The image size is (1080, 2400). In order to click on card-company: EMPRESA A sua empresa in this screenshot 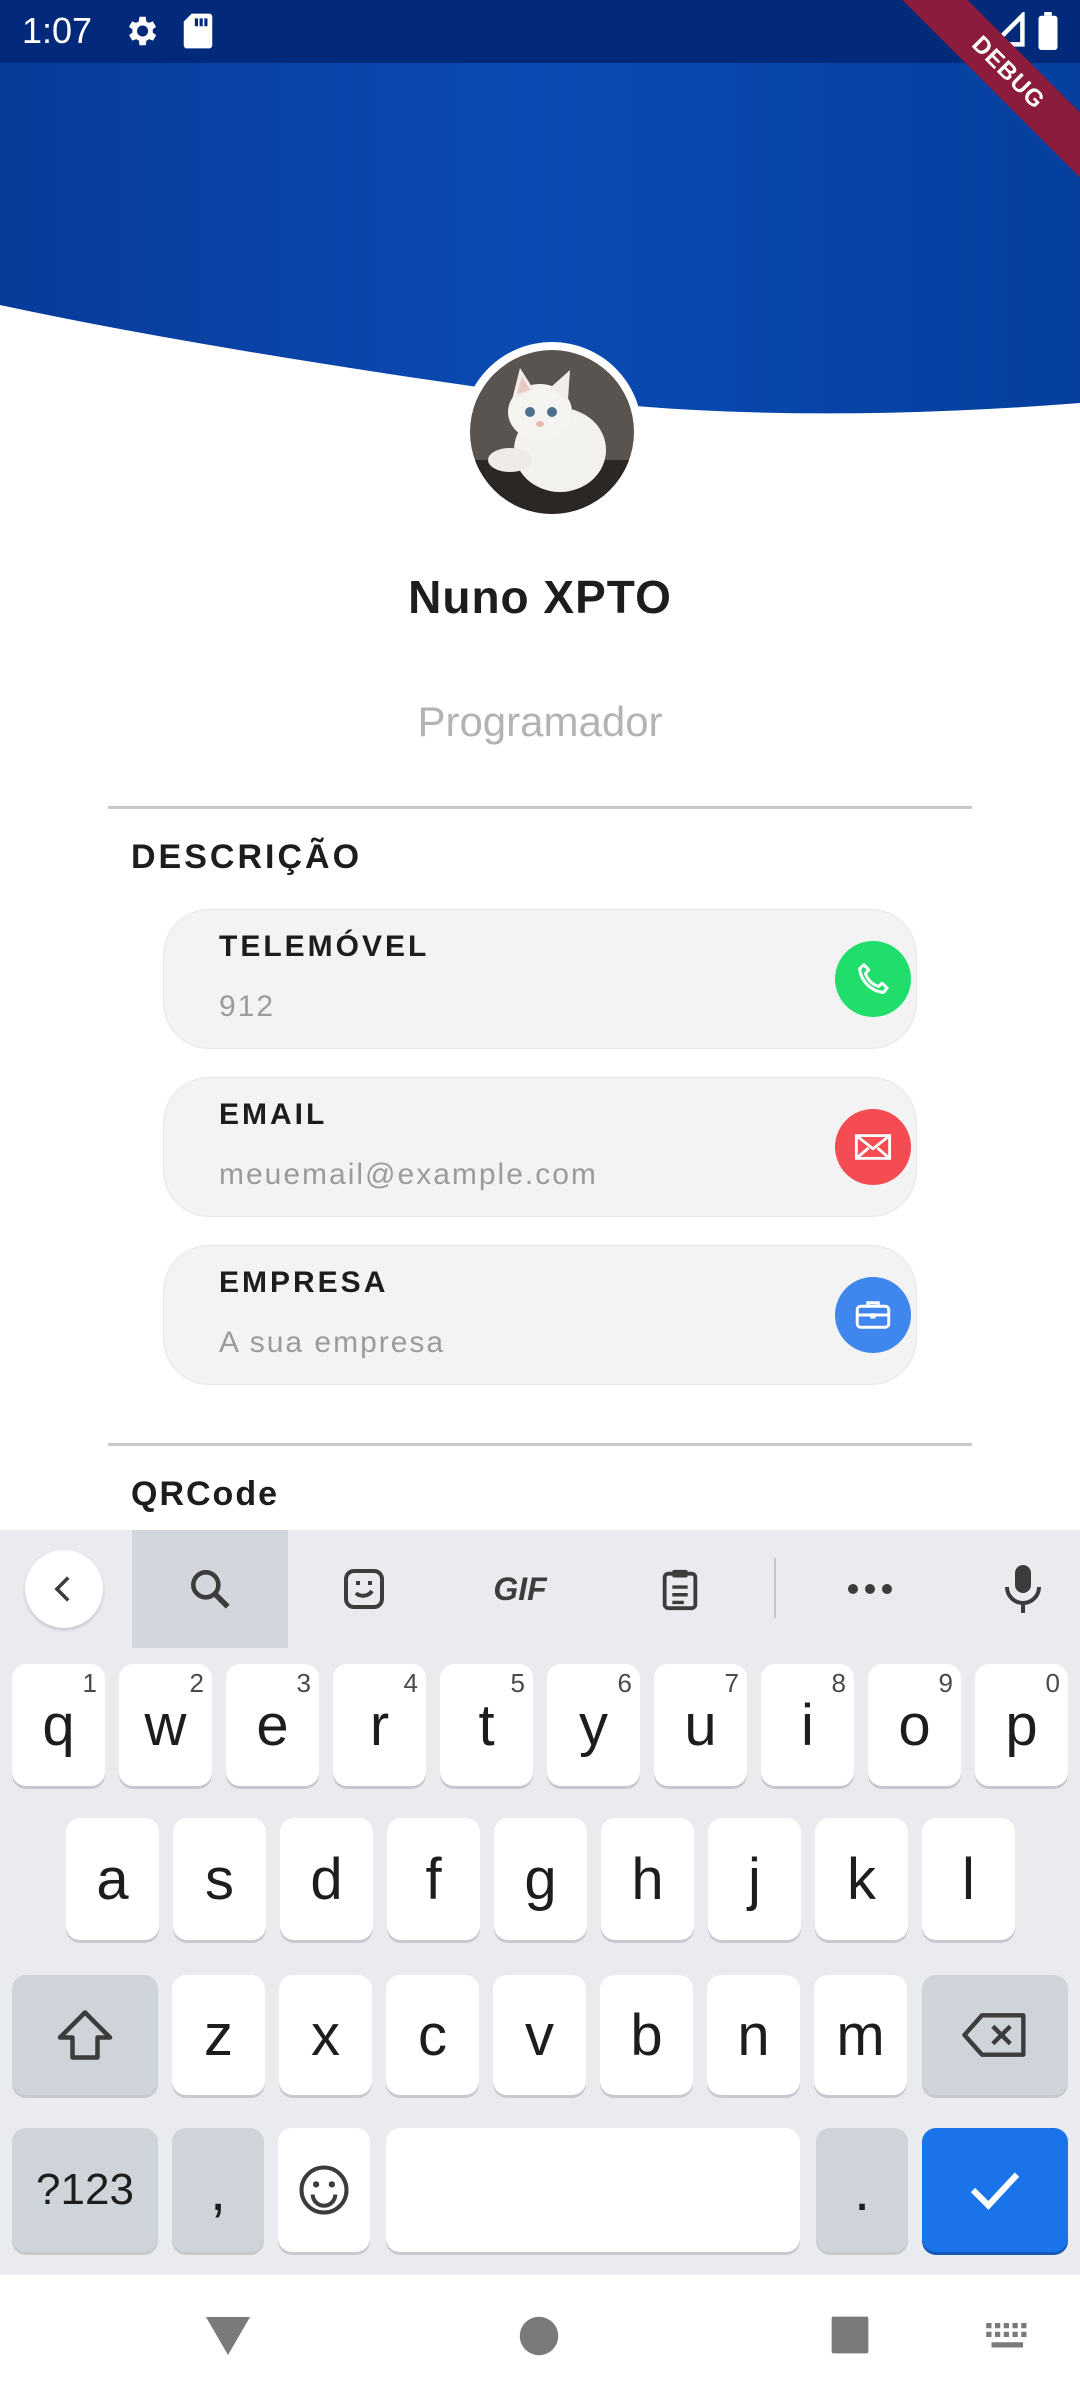, I will do `click(540, 1315)`.